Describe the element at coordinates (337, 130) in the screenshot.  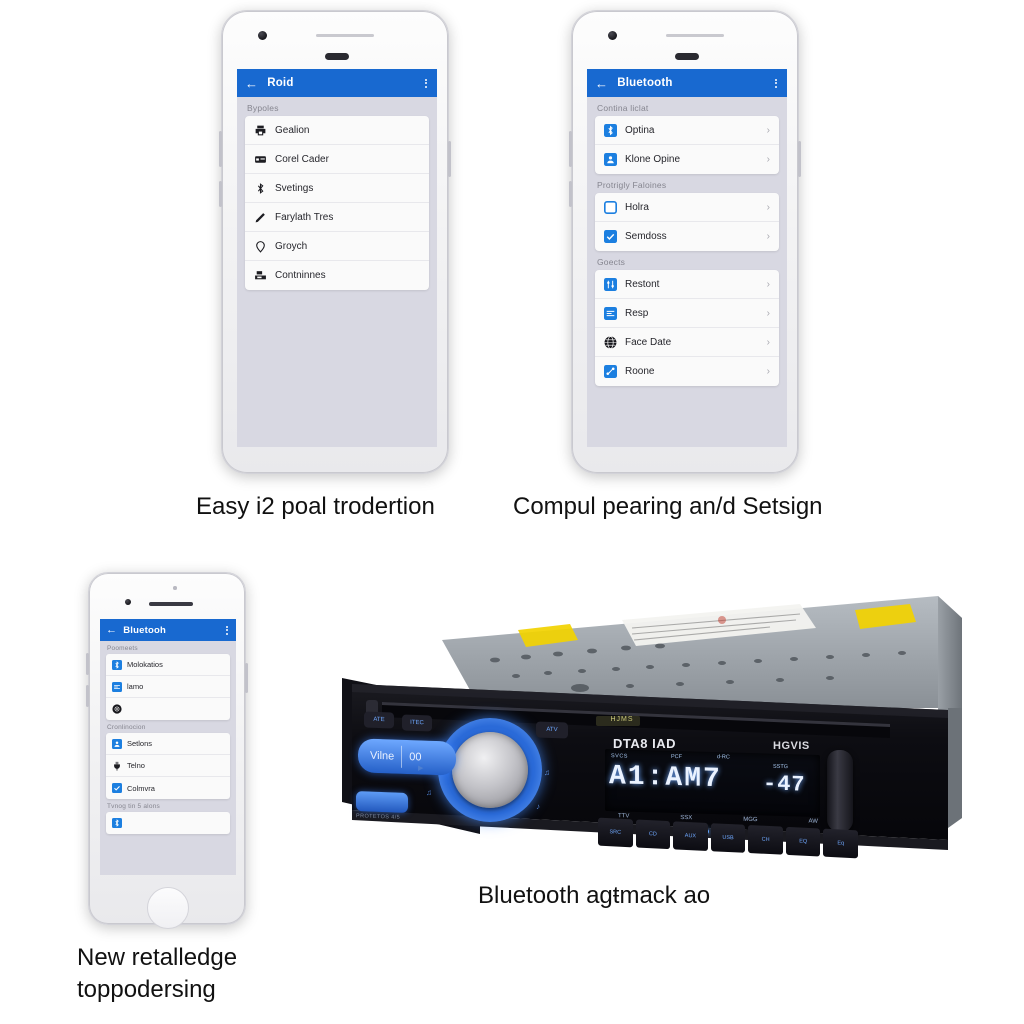
I see `list-item: Gealion` at that location.